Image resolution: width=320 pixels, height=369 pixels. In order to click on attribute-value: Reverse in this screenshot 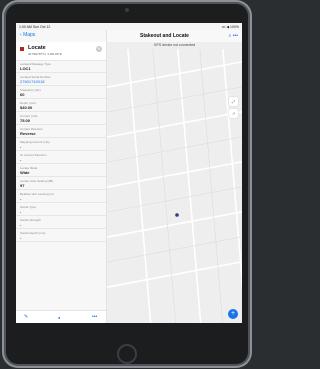, I will do `click(28, 133)`.